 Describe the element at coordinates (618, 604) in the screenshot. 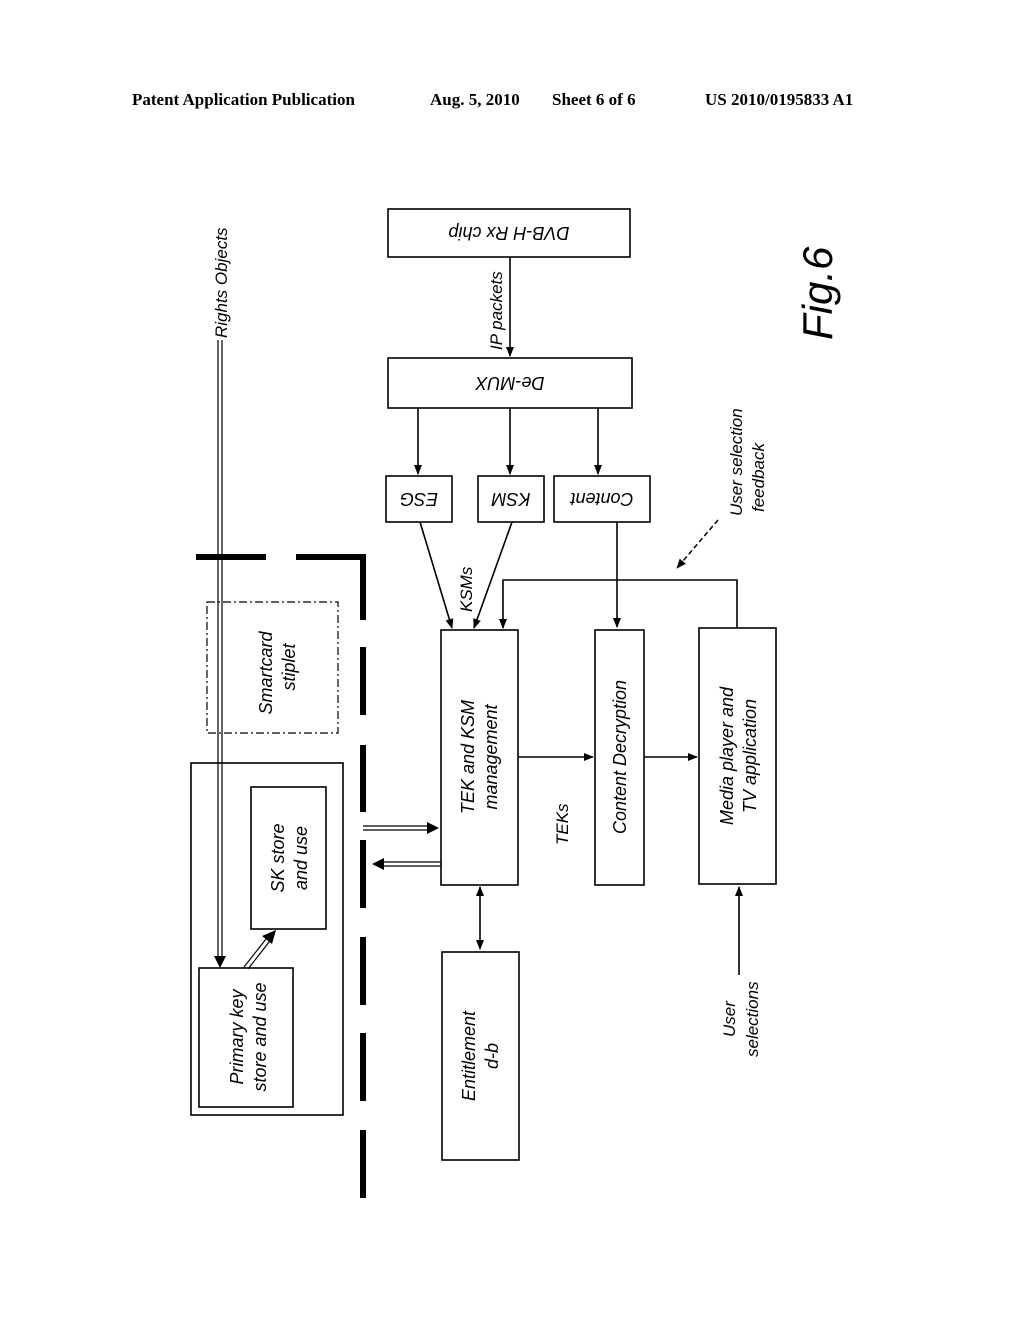

I see `feedback-loop-line` at that location.